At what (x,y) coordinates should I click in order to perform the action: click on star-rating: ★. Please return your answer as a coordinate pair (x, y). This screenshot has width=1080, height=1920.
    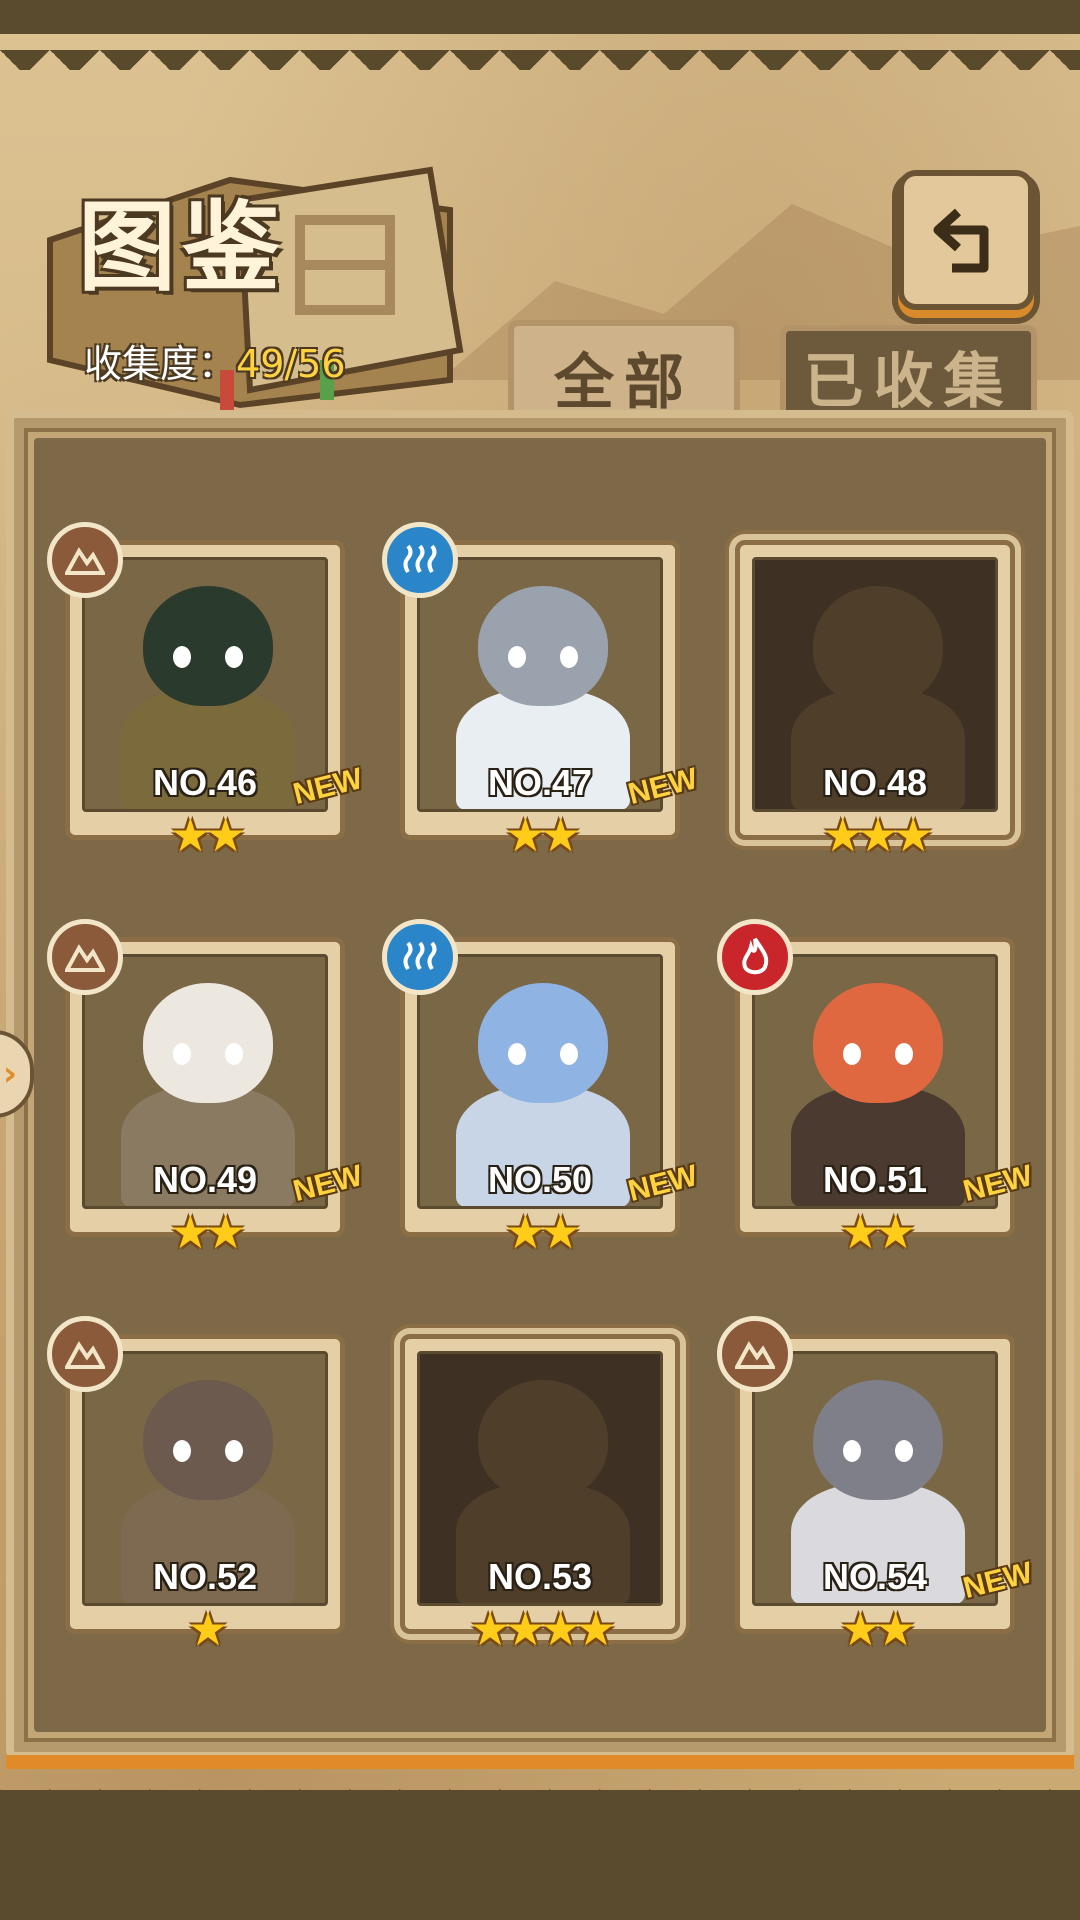
    Looking at the image, I should click on (207, 1629).